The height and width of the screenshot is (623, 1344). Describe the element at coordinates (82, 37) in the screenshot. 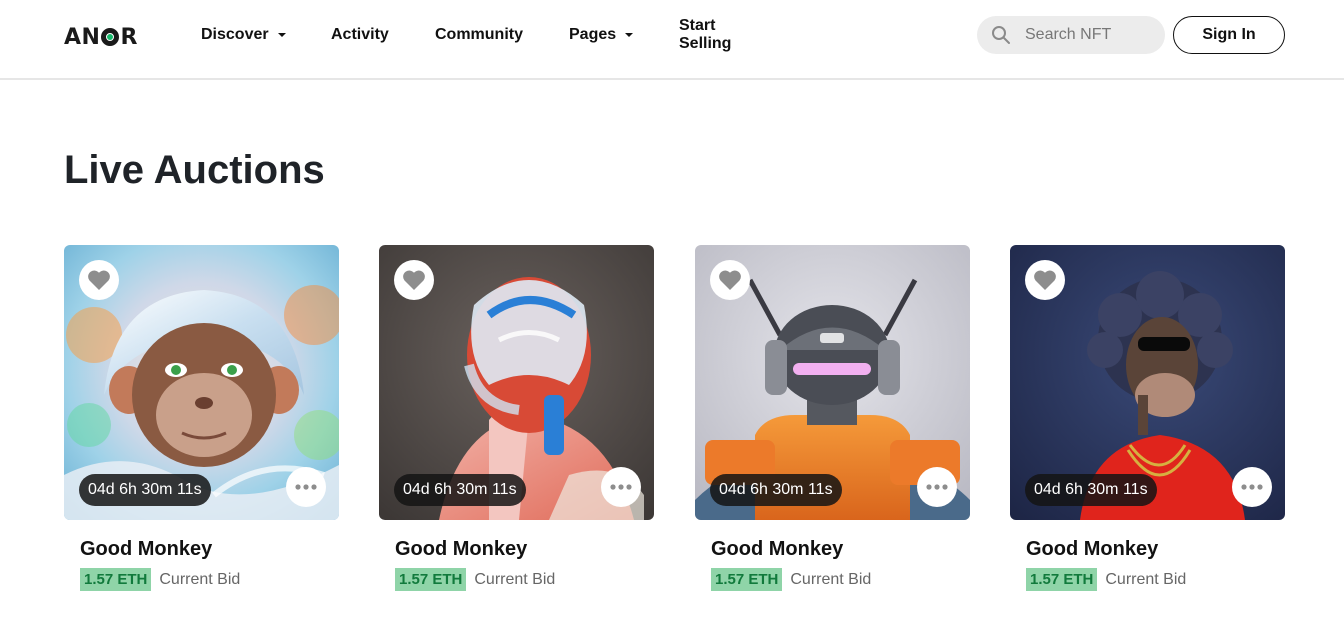

I see `logo-text-a: AN` at that location.